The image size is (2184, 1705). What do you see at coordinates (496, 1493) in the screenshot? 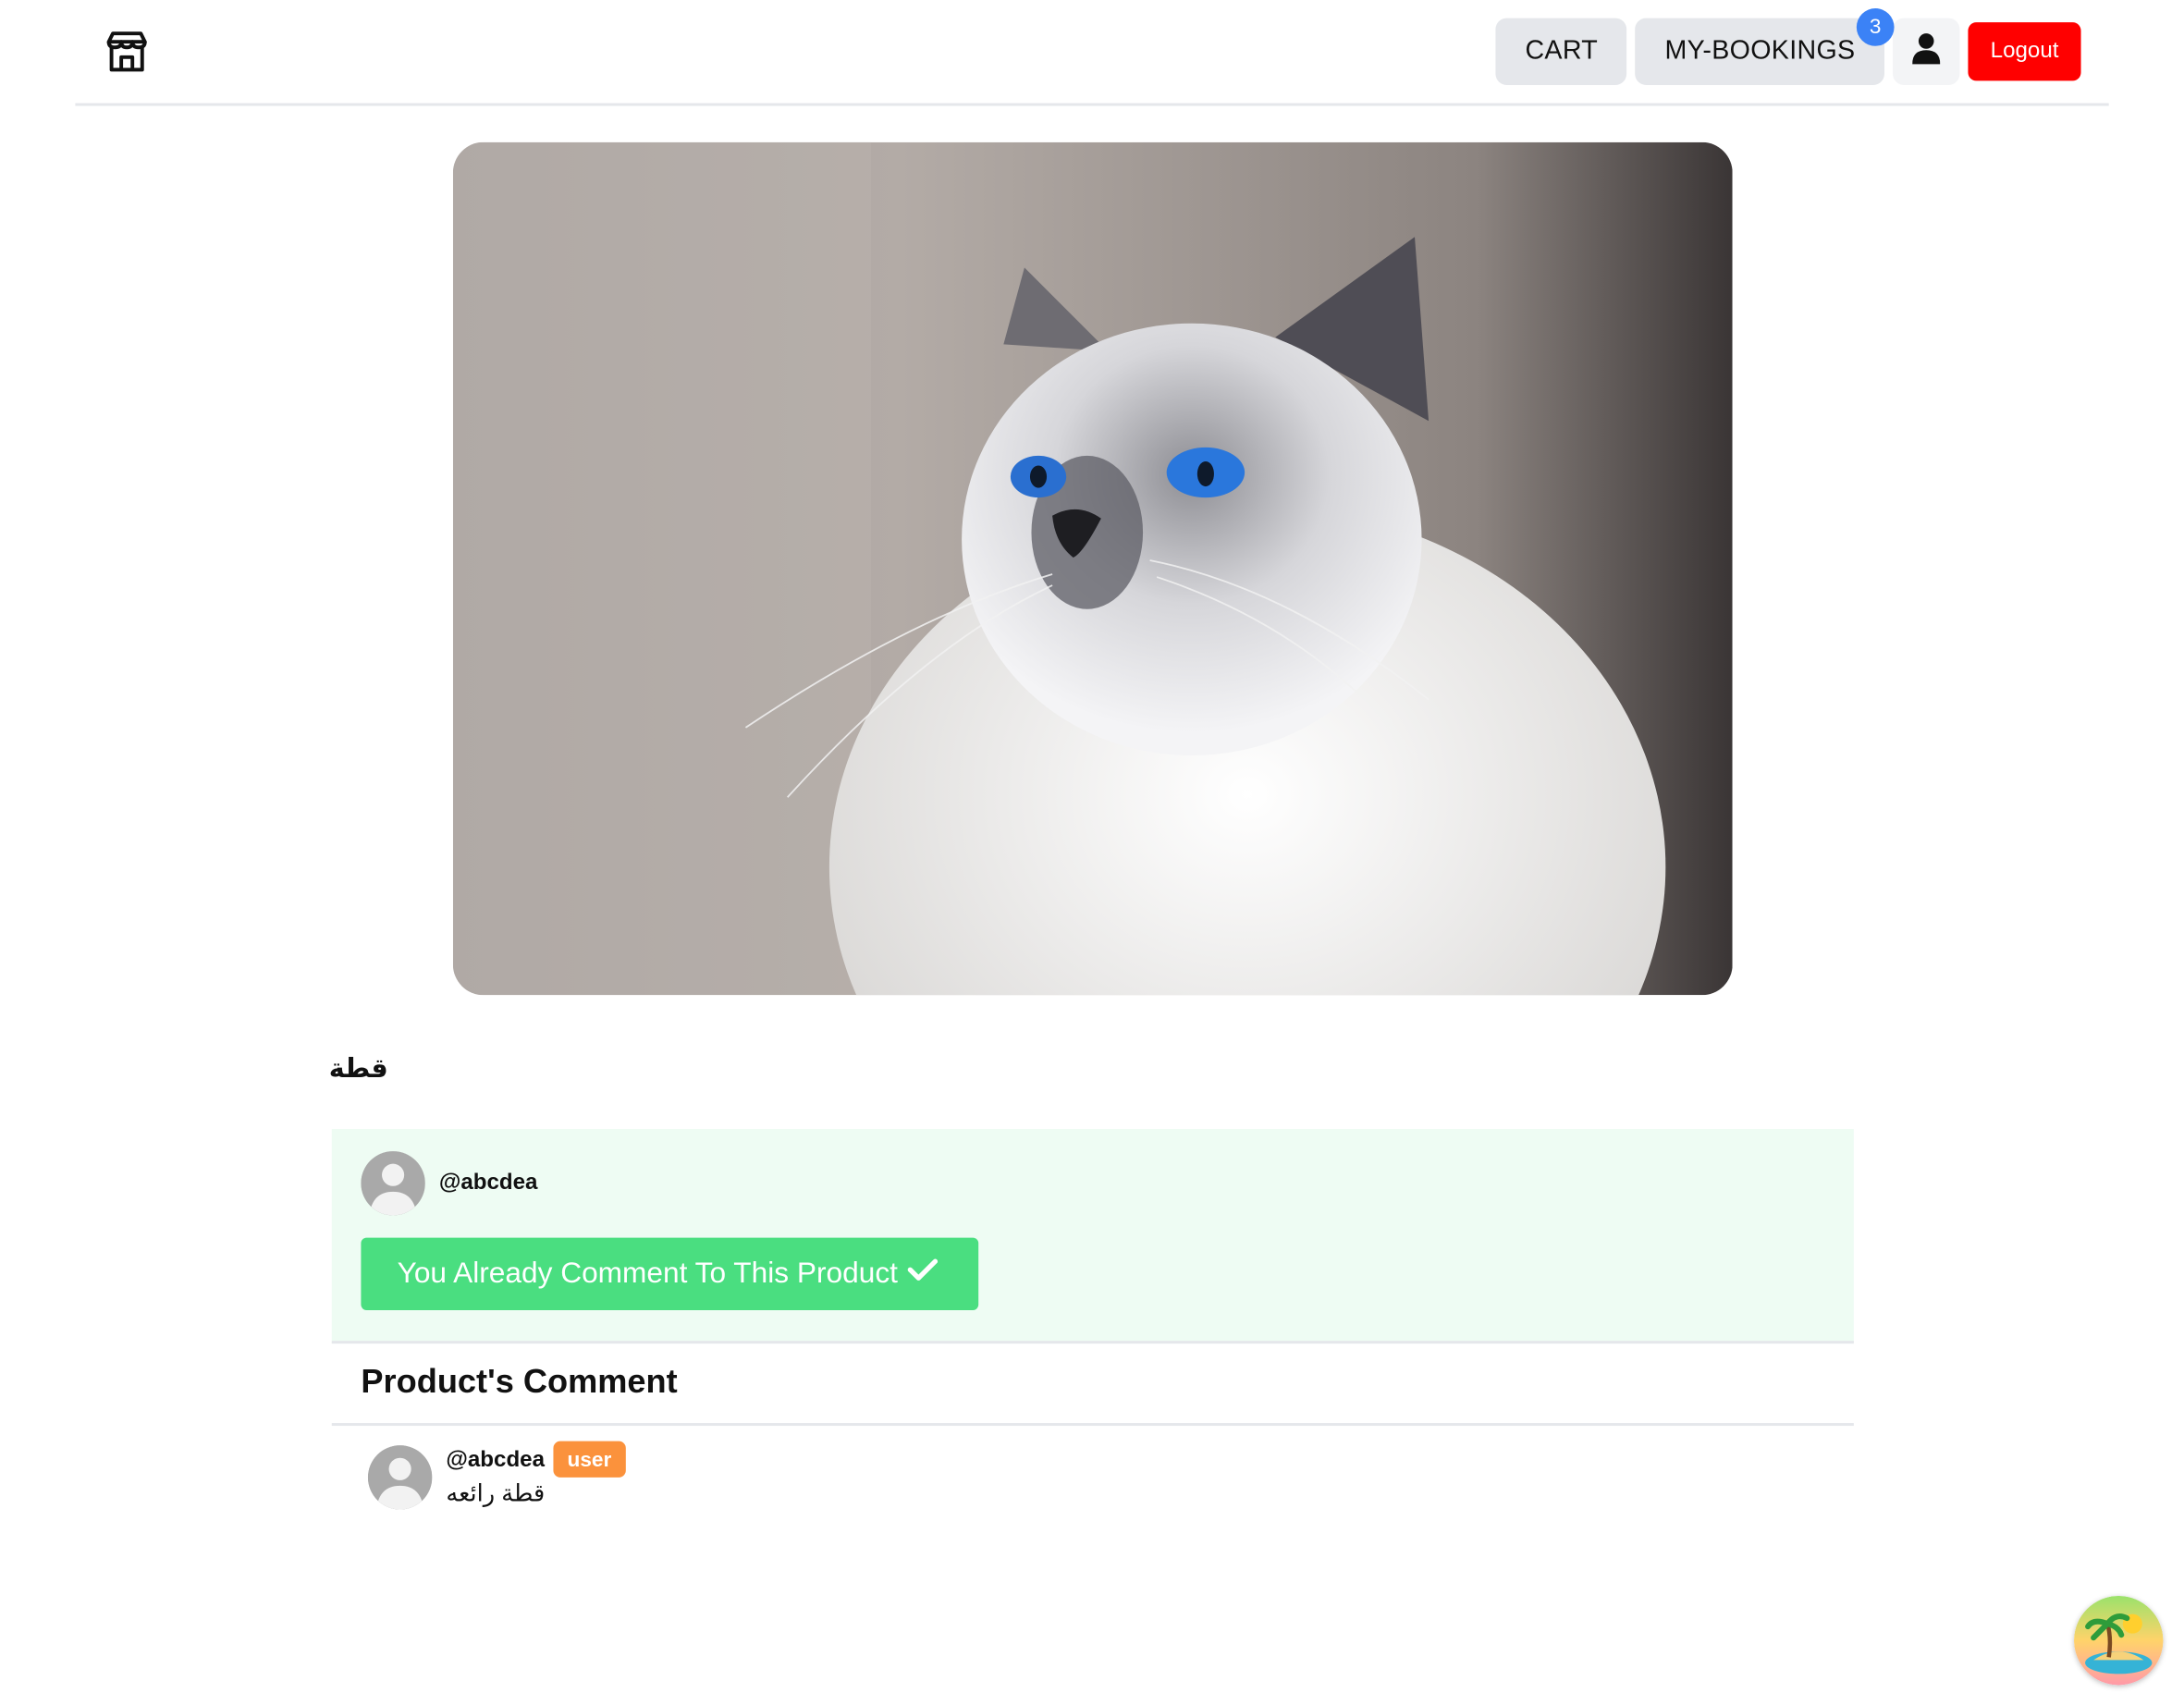
I see `comment-text: قطة رائعه` at bounding box center [496, 1493].